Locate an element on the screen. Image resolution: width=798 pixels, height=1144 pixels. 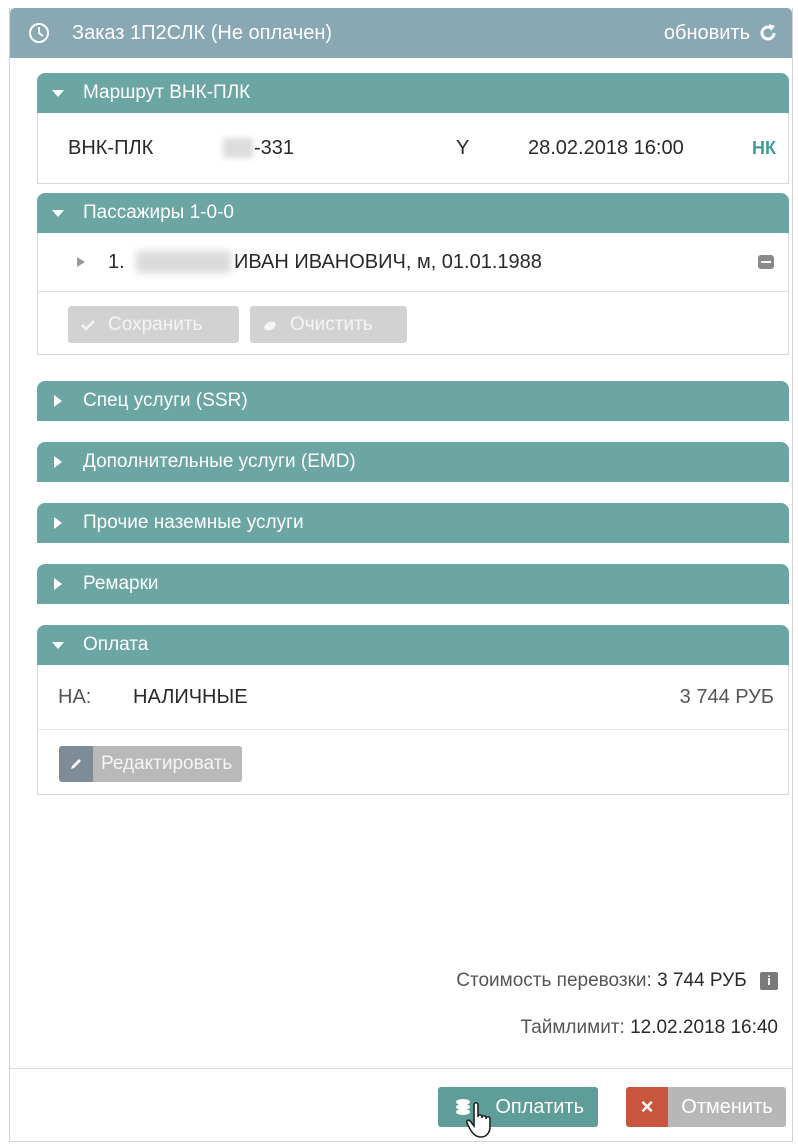
footer-divider is located at coordinates (401, 1068).